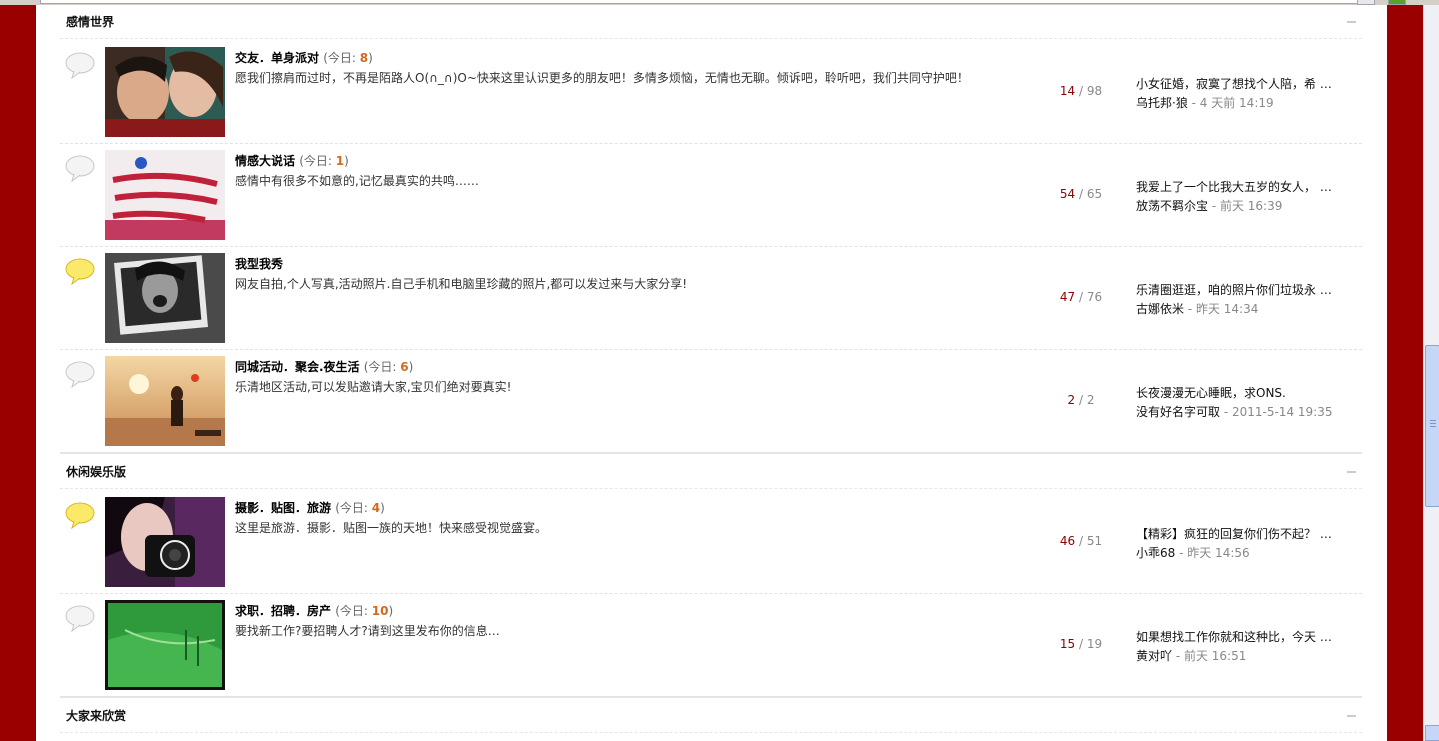  I want to click on section-title: 休闲娱乐版, so click(96, 472).